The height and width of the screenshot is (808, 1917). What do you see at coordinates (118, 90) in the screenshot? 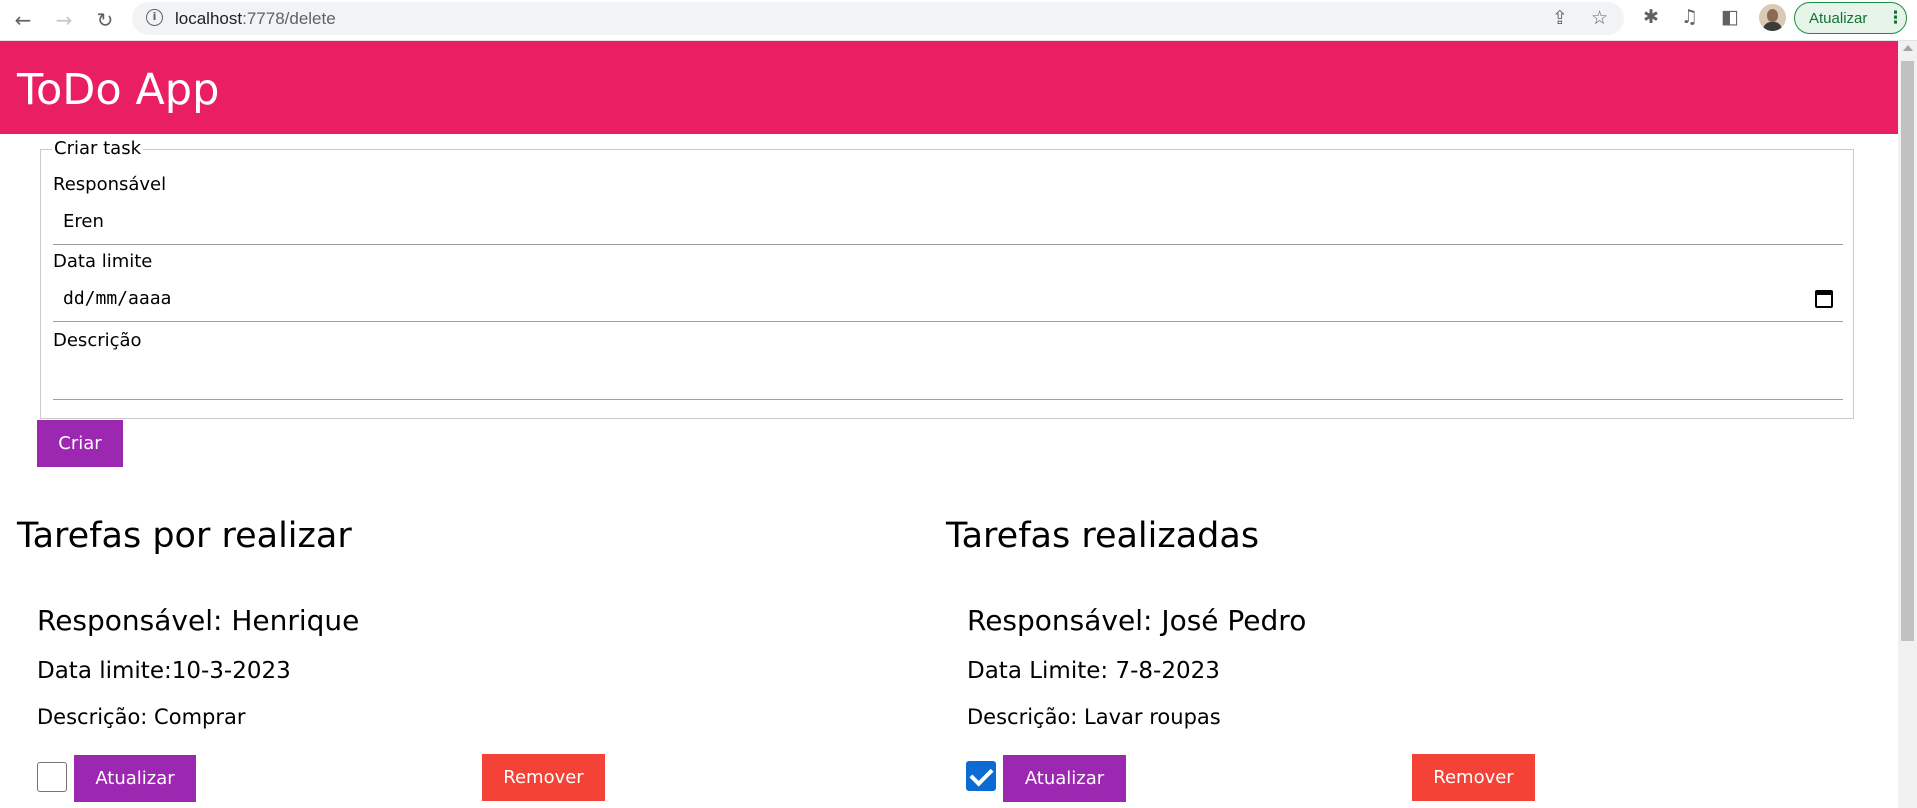
I see `app-title: ToDo App` at bounding box center [118, 90].